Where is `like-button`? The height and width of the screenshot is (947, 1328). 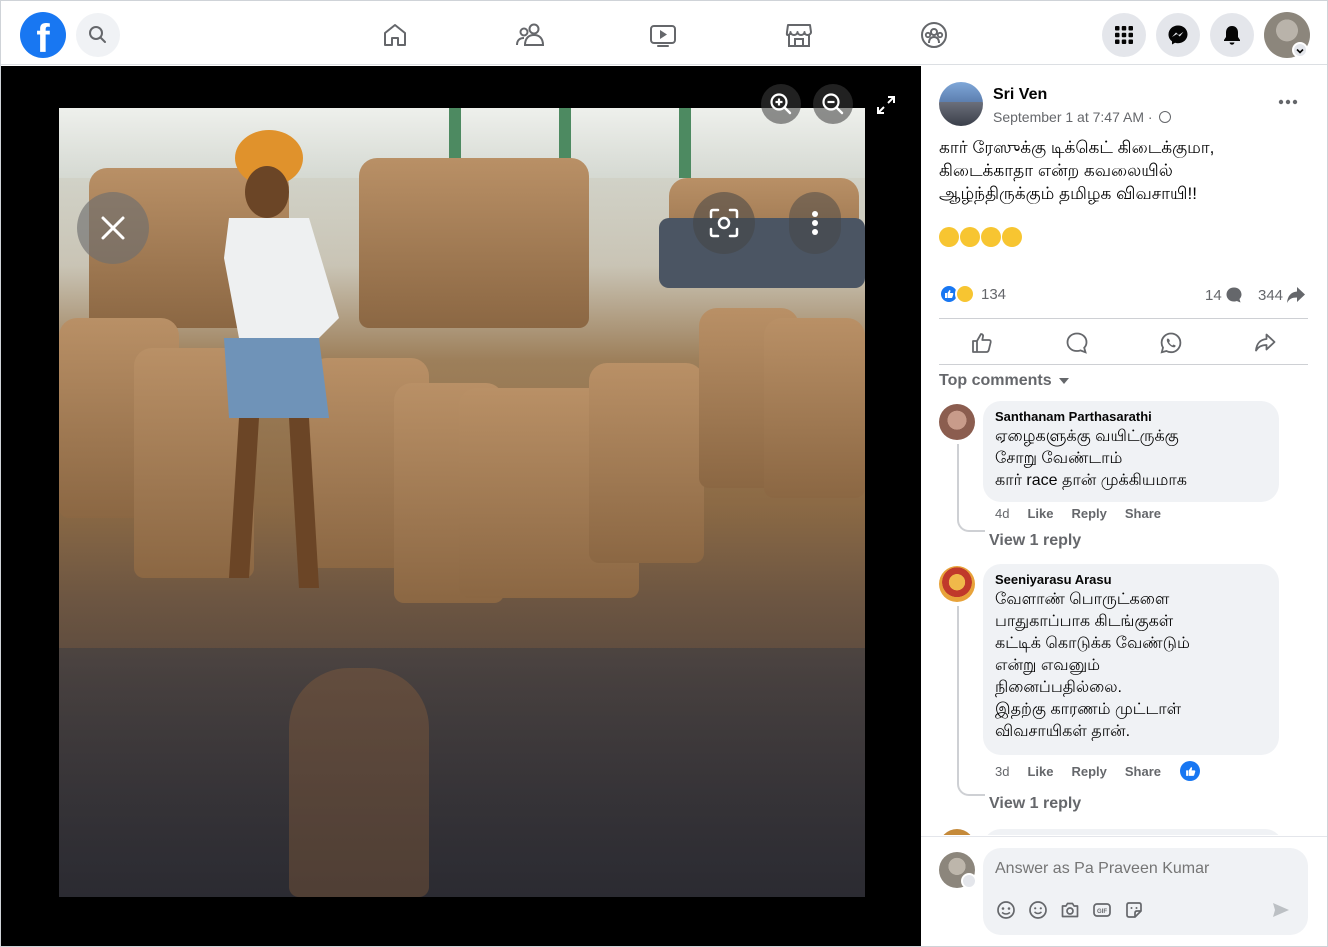 like-button is located at coordinates (982, 343).